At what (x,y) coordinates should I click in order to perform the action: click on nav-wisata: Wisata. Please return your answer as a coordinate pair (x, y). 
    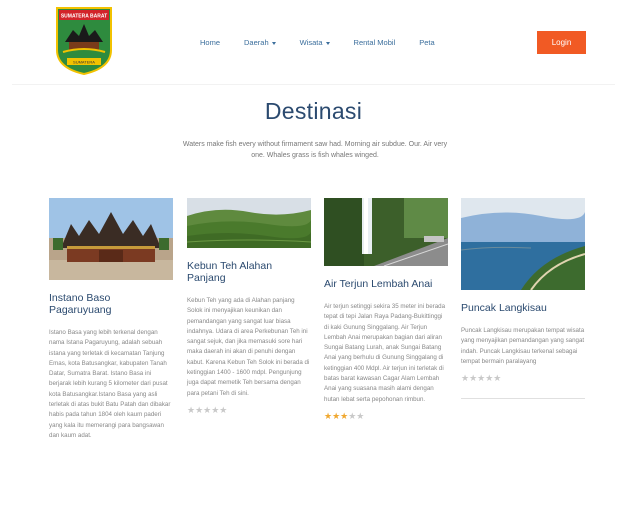
    Looking at the image, I should click on (315, 42).